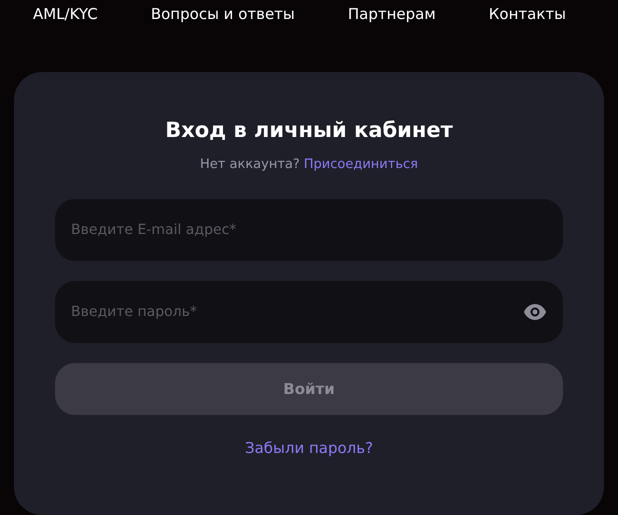 The height and width of the screenshot is (515, 618). Describe the element at coordinates (527, 30) in the screenshot. I see `nav-link: Контакты` at that location.